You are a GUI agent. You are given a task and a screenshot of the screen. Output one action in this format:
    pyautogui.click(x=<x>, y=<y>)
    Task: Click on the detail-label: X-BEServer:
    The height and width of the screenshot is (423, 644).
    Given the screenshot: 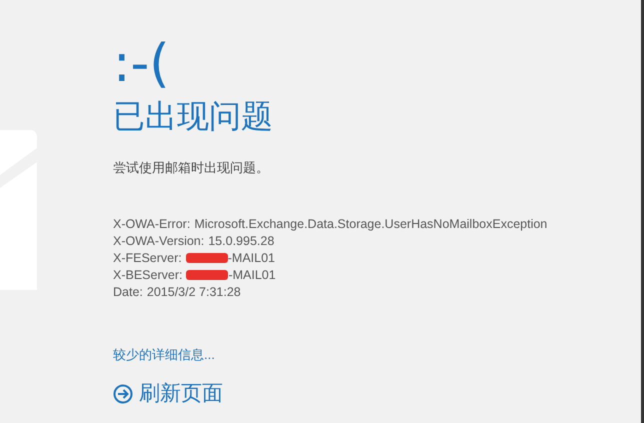 What is the action you would take?
    pyautogui.click(x=147, y=275)
    